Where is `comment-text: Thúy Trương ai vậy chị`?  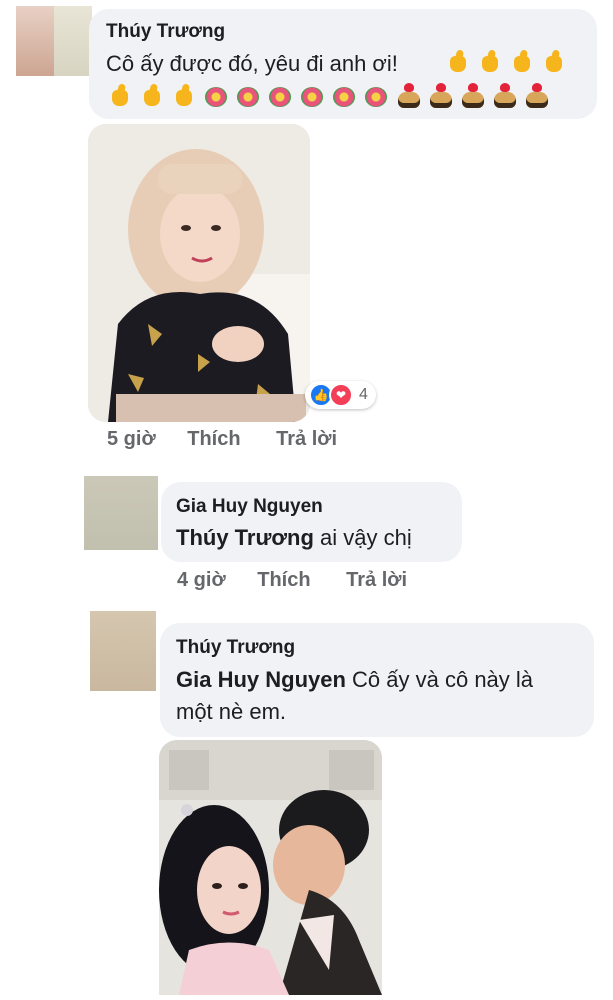 comment-text: Thúy Trương ai vậy chị is located at coordinates (294, 538).